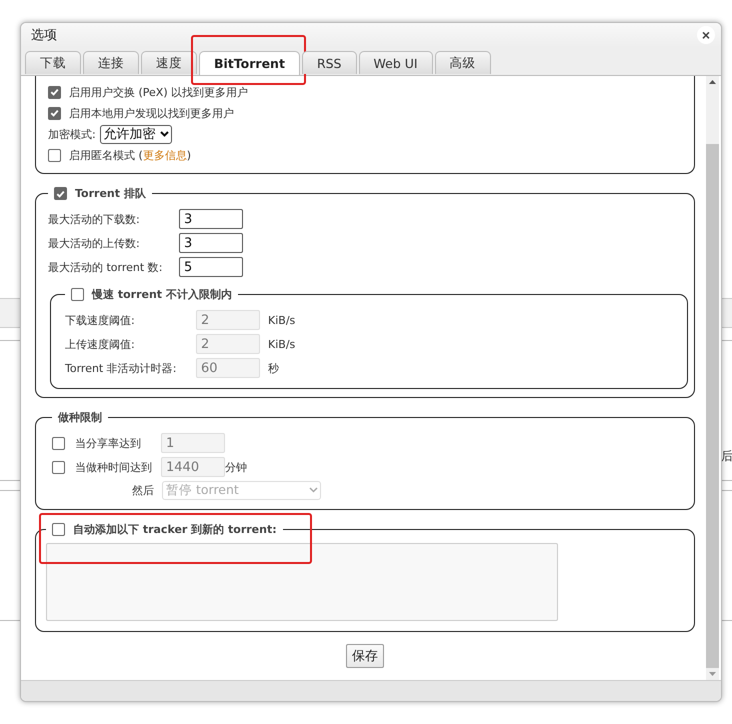 The width and height of the screenshot is (732, 724). I want to click on unit-label: 秒, so click(273, 368).